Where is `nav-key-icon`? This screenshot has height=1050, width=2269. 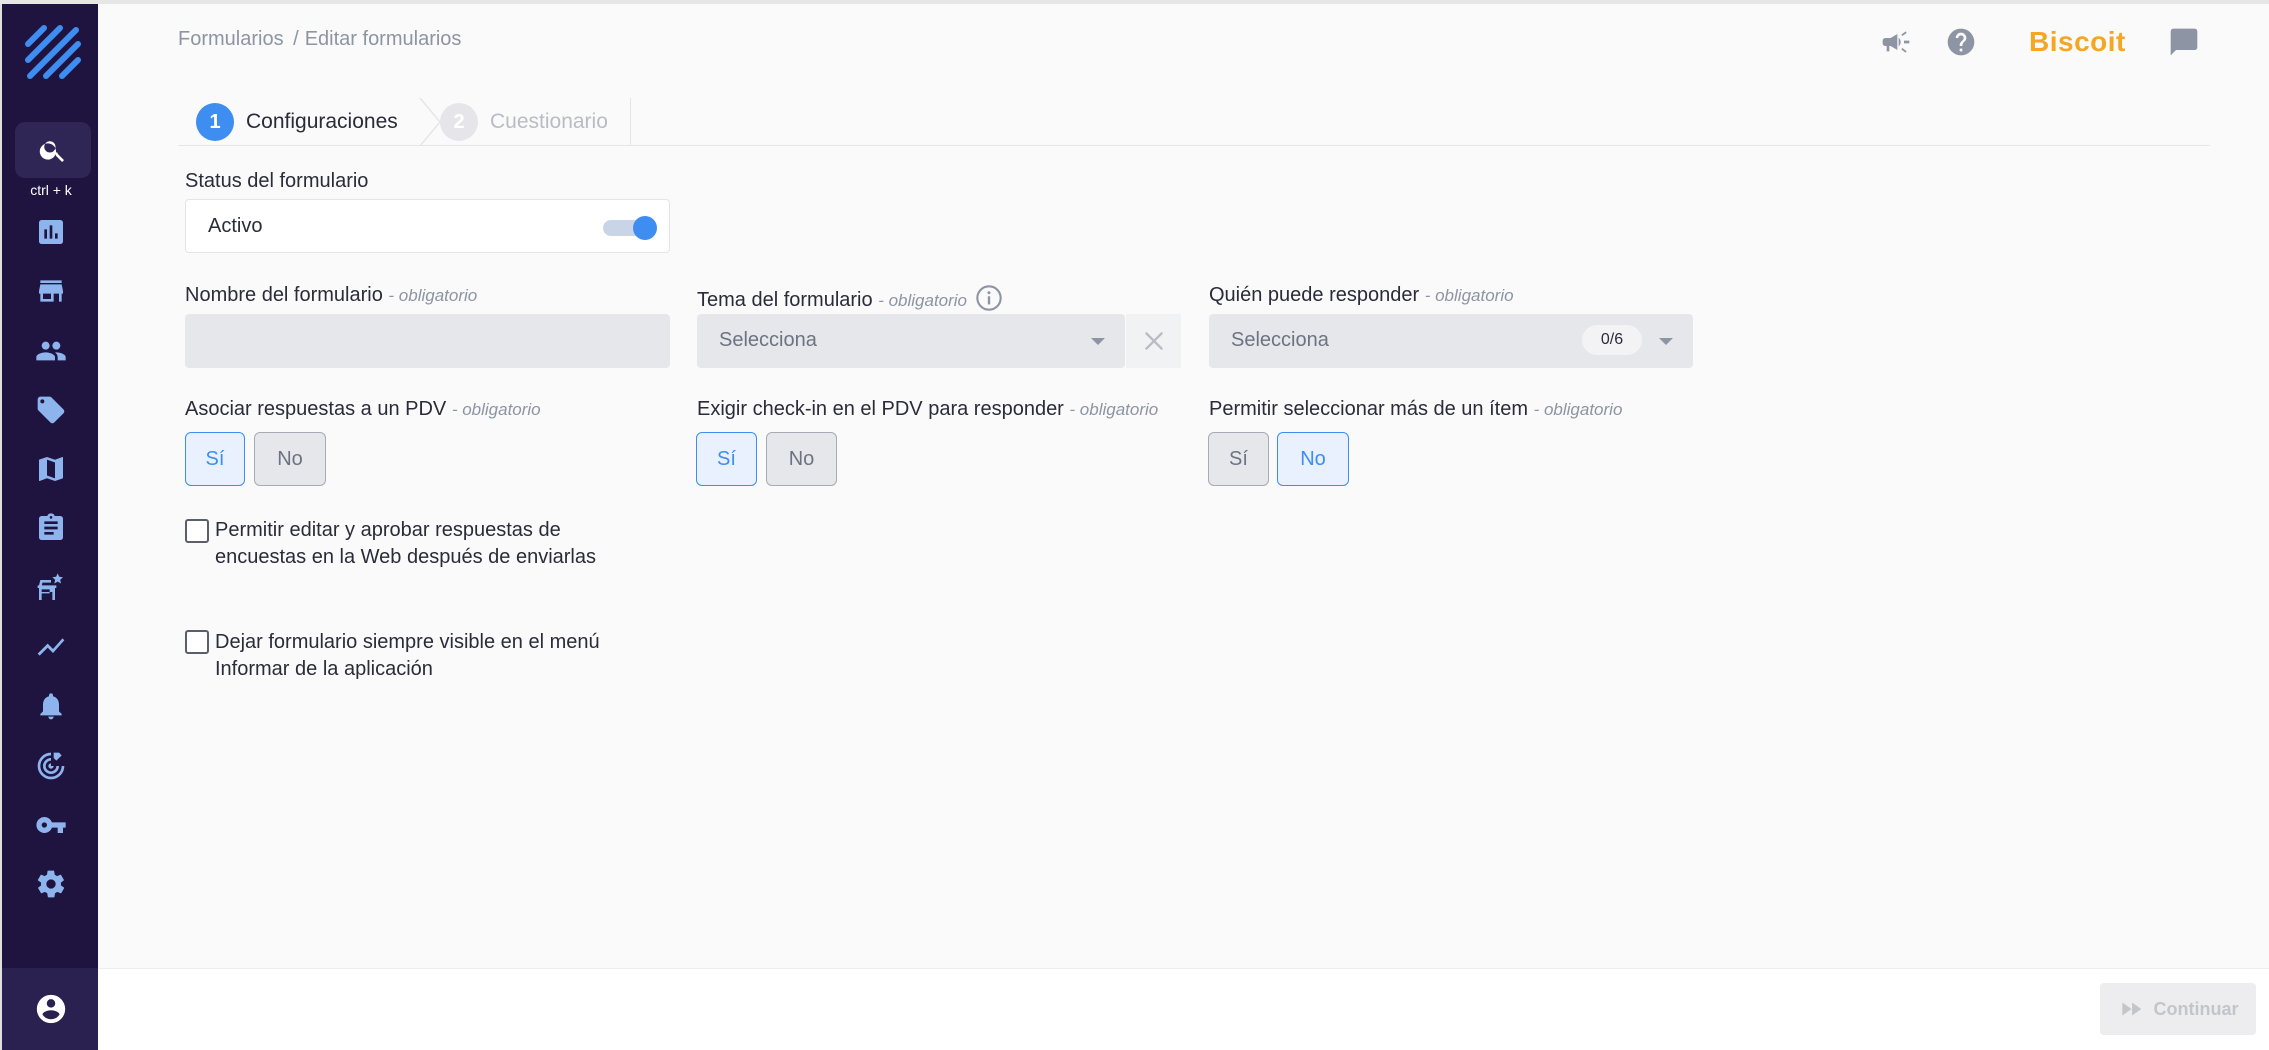 nav-key-icon is located at coordinates (51, 825).